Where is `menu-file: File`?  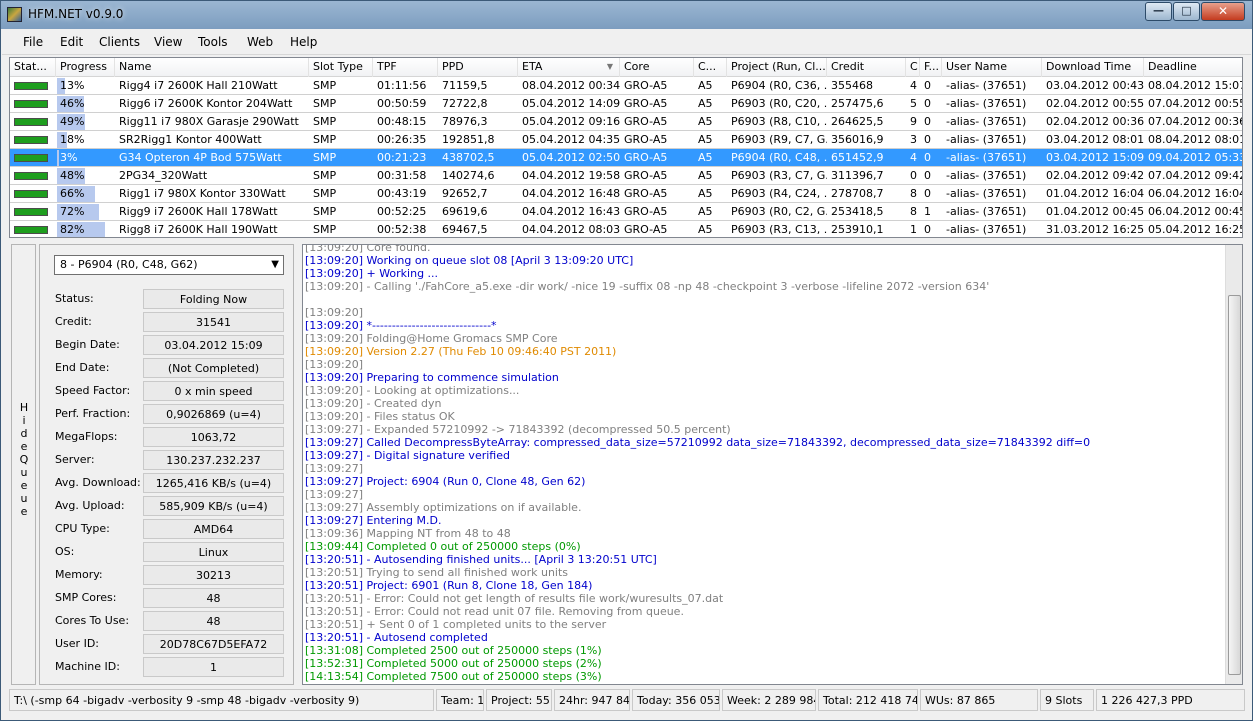
menu-file: File is located at coordinates (33, 42).